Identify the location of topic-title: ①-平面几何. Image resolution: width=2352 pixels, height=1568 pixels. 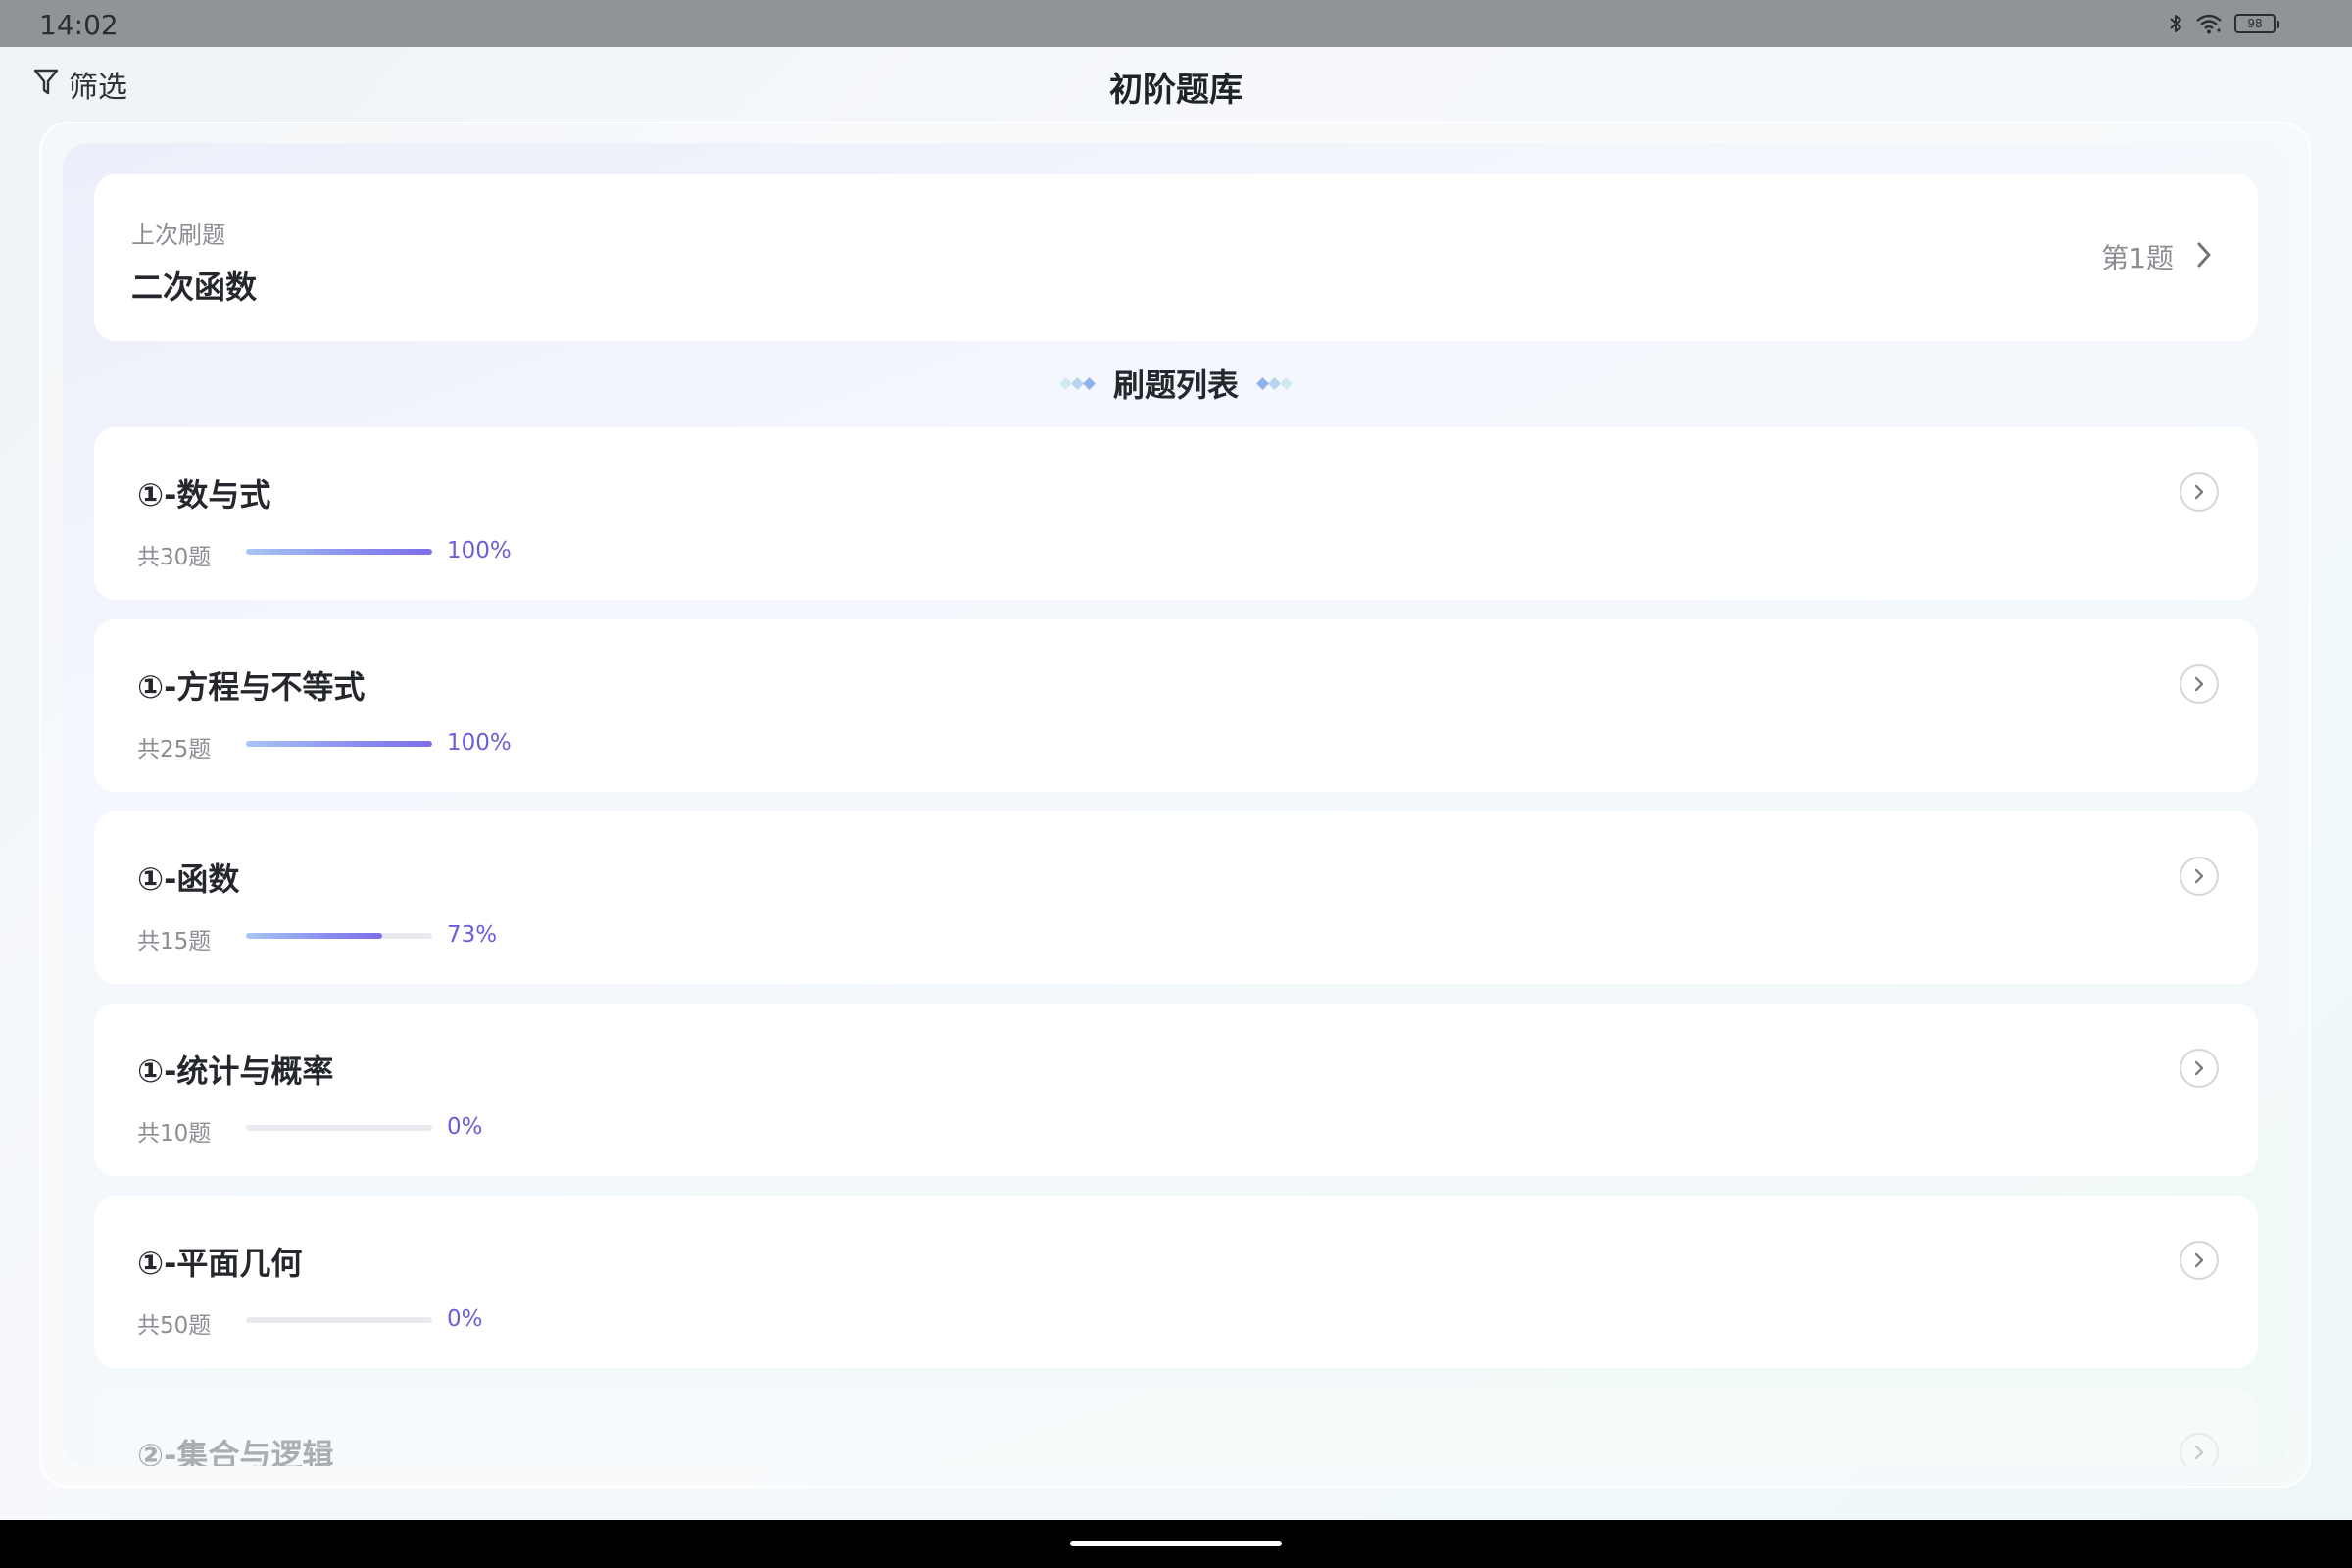
(220, 1263).